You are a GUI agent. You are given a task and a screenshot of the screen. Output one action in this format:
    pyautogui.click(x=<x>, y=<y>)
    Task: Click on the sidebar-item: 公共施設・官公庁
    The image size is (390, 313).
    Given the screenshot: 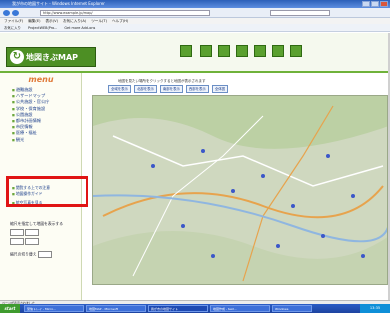 What is the action you would take?
    pyautogui.click(x=31, y=102)
    